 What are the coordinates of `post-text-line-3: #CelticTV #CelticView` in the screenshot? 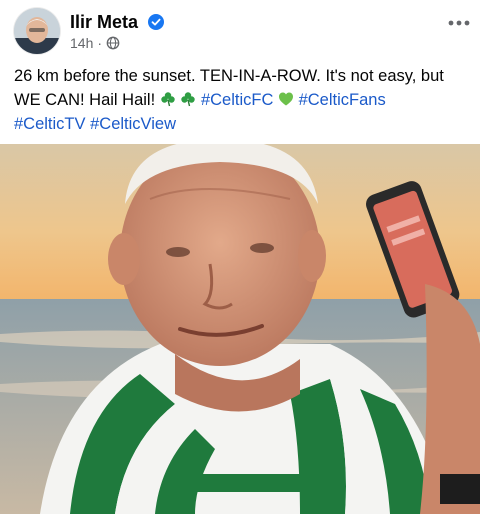 It's located at (241, 124).